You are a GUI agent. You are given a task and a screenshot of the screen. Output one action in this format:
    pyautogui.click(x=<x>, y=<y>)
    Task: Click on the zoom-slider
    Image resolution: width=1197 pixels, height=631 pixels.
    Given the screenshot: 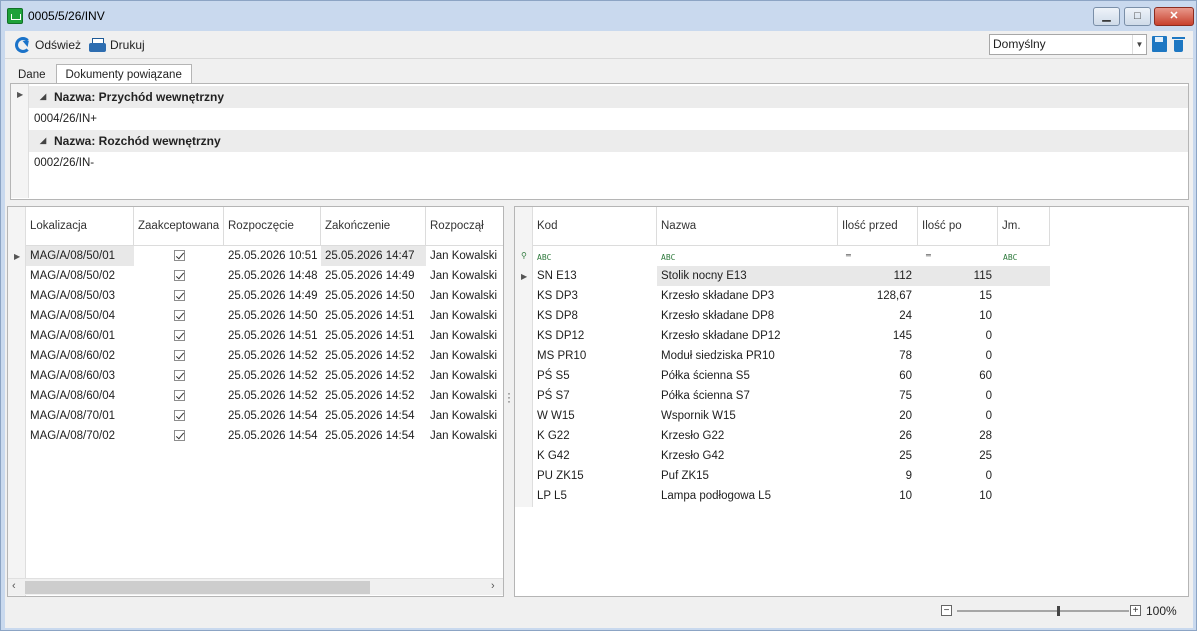 What is the action you would take?
    pyautogui.click(x=1043, y=611)
    